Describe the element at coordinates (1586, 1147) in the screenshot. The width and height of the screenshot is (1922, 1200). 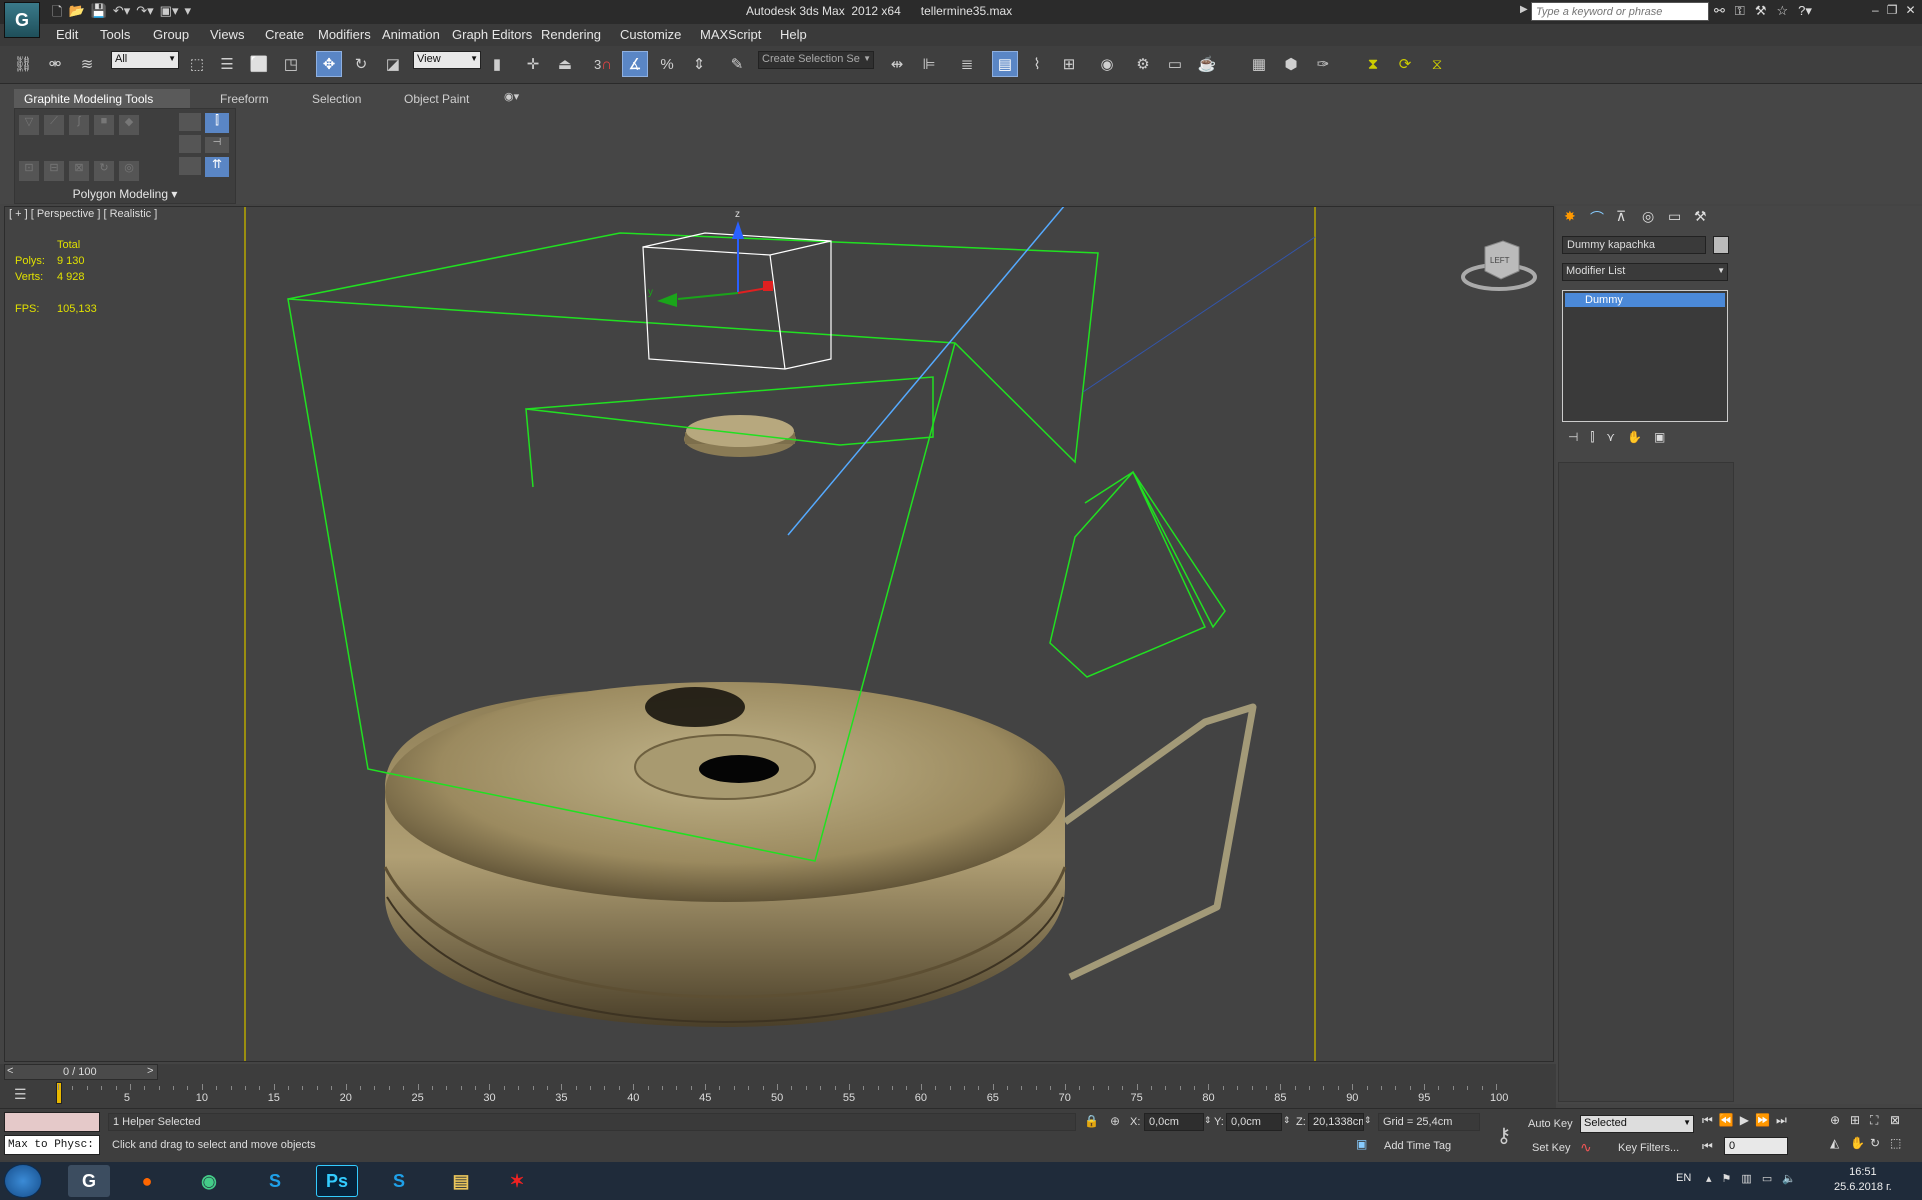
I see `key-curve-icon: ∿` at that location.